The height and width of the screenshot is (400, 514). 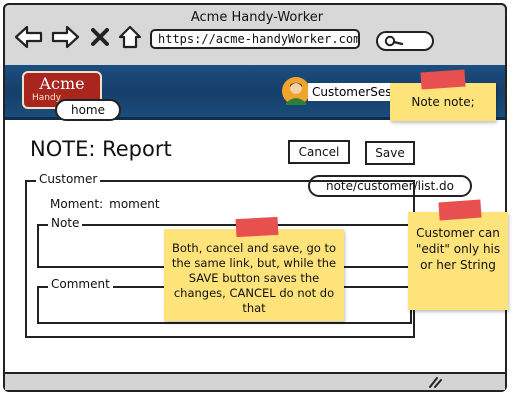 What do you see at coordinates (80, 284) in the screenshot?
I see `comment-legend: Comment` at bounding box center [80, 284].